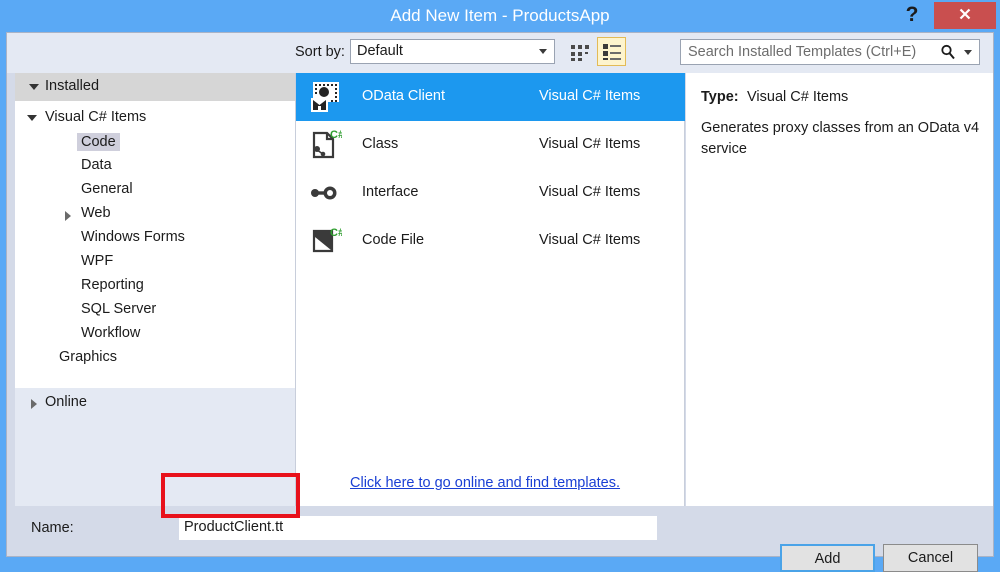  Describe the element at coordinates (380, 51) in the screenshot. I see `sort-by-value: Default` at that location.